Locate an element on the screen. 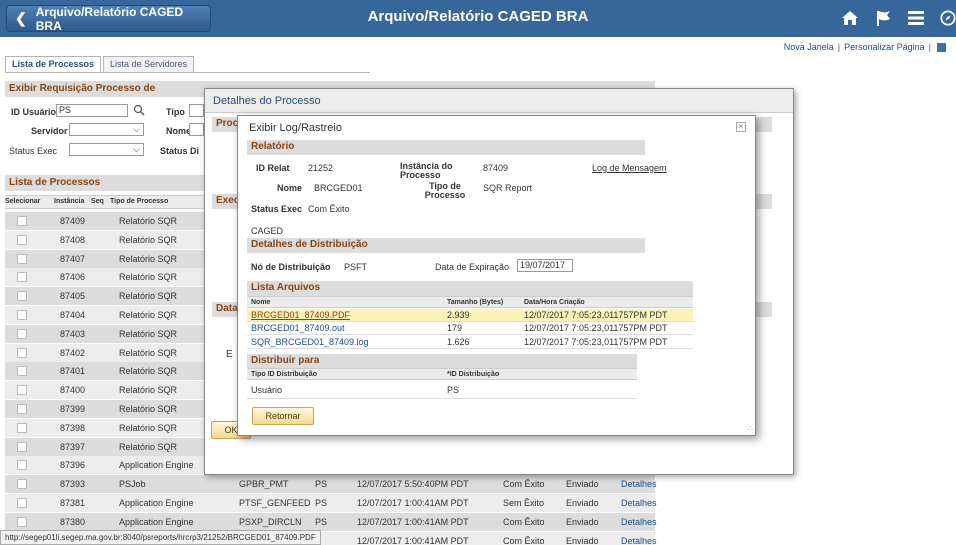  column-header: Data/Hora Criação is located at coordinates (554, 302).